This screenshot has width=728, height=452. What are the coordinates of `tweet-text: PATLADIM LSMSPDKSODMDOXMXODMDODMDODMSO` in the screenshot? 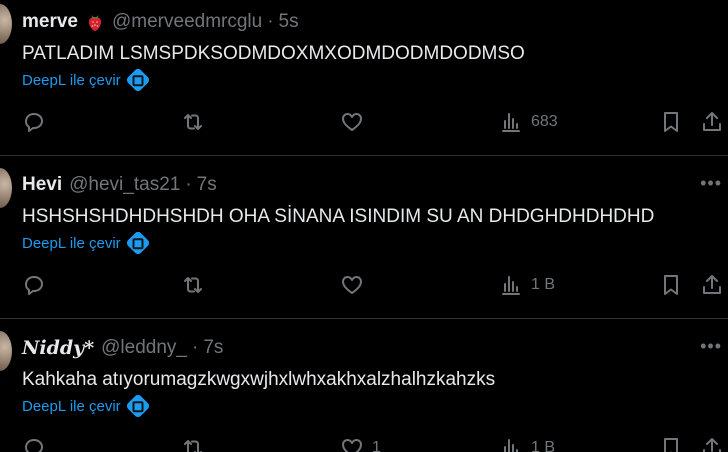 It's located at (273, 53).